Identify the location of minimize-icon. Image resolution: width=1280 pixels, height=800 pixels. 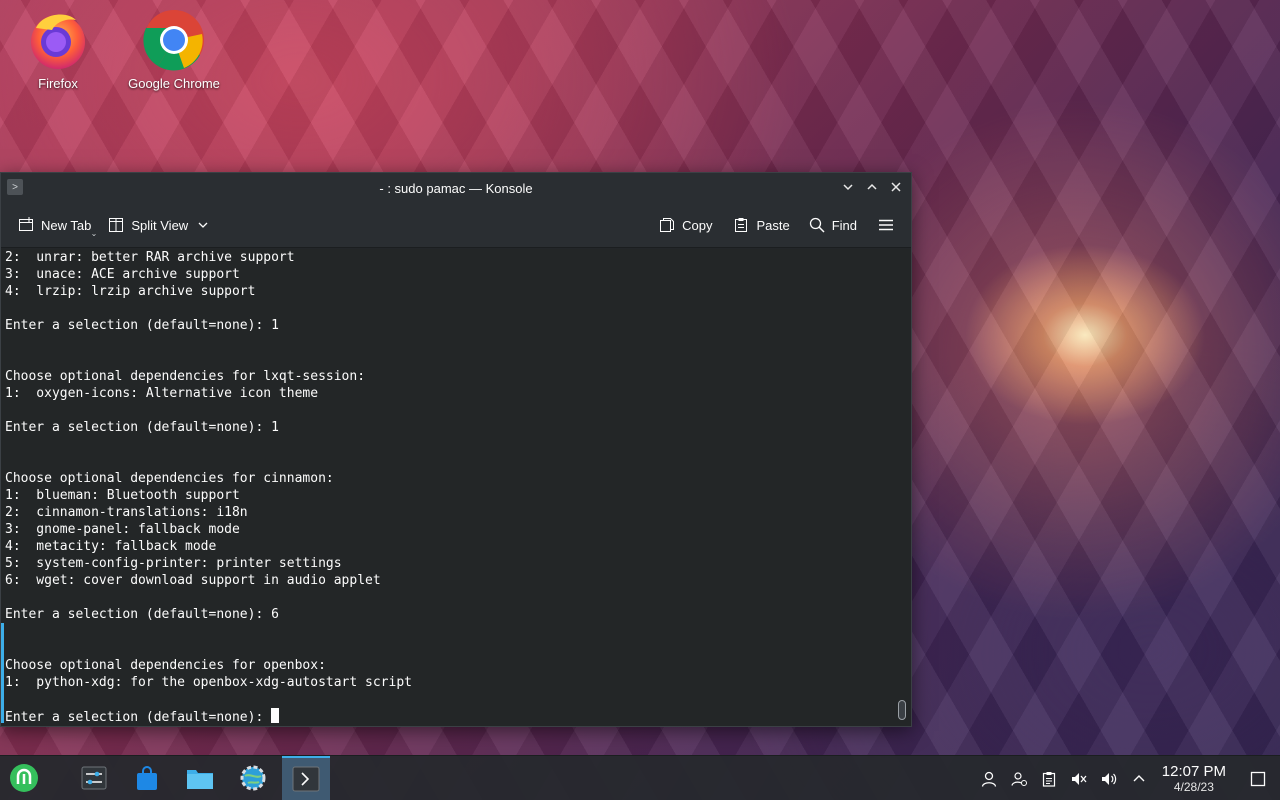
(848, 187).